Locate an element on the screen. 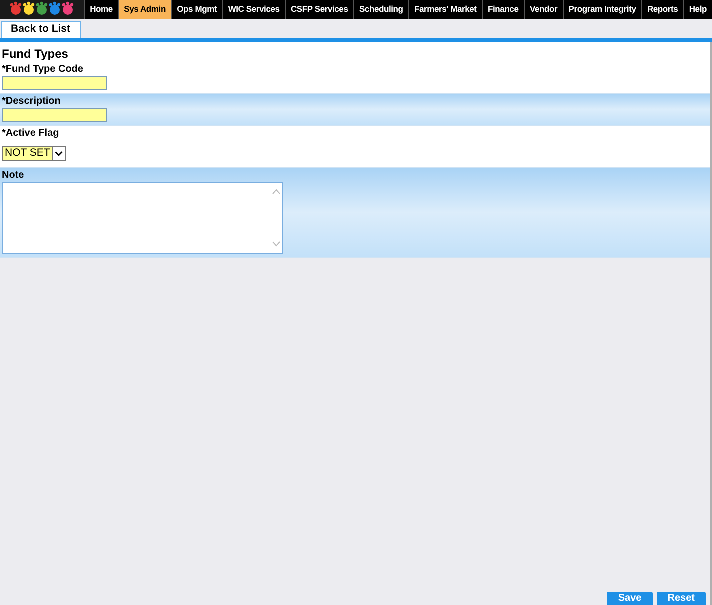 This screenshot has width=712, height=605. nav-tab: Sys Admin is located at coordinates (145, 9).